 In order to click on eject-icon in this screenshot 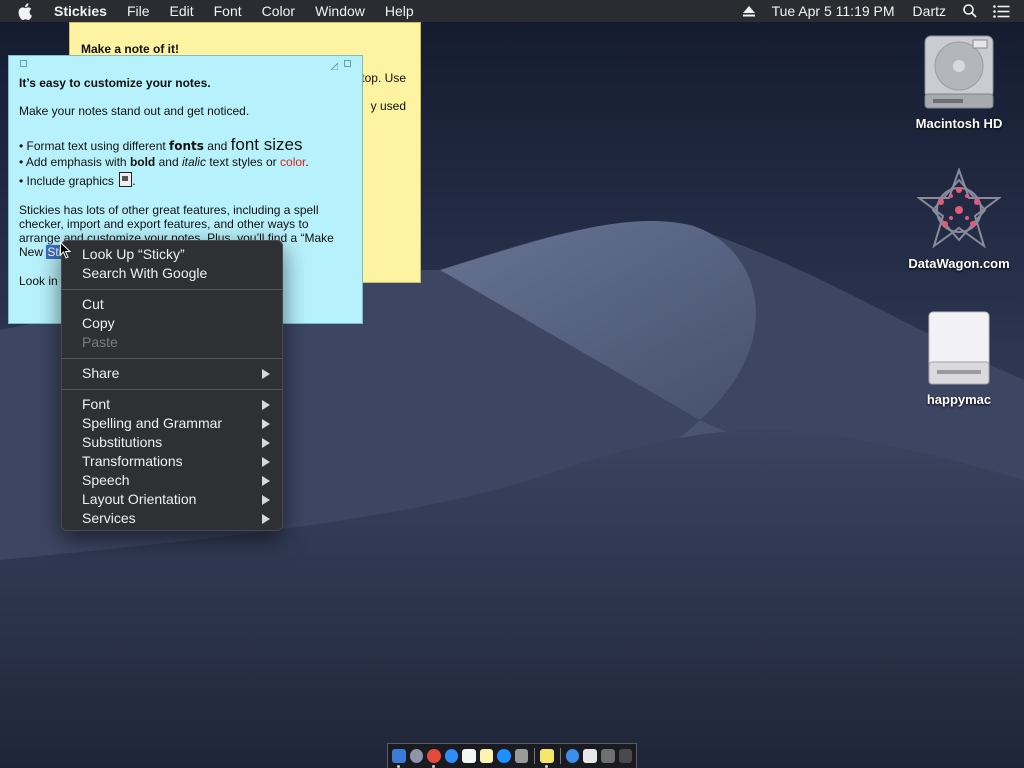, I will do `click(749, 11)`.